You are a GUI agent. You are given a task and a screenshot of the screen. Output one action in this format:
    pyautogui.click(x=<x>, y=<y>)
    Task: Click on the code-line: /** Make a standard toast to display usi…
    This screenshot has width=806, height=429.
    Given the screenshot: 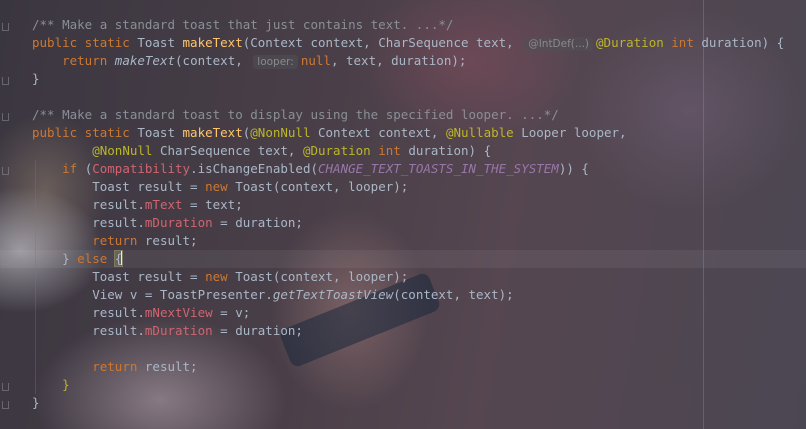 What is the action you would take?
    pyautogui.click(x=295, y=115)
    